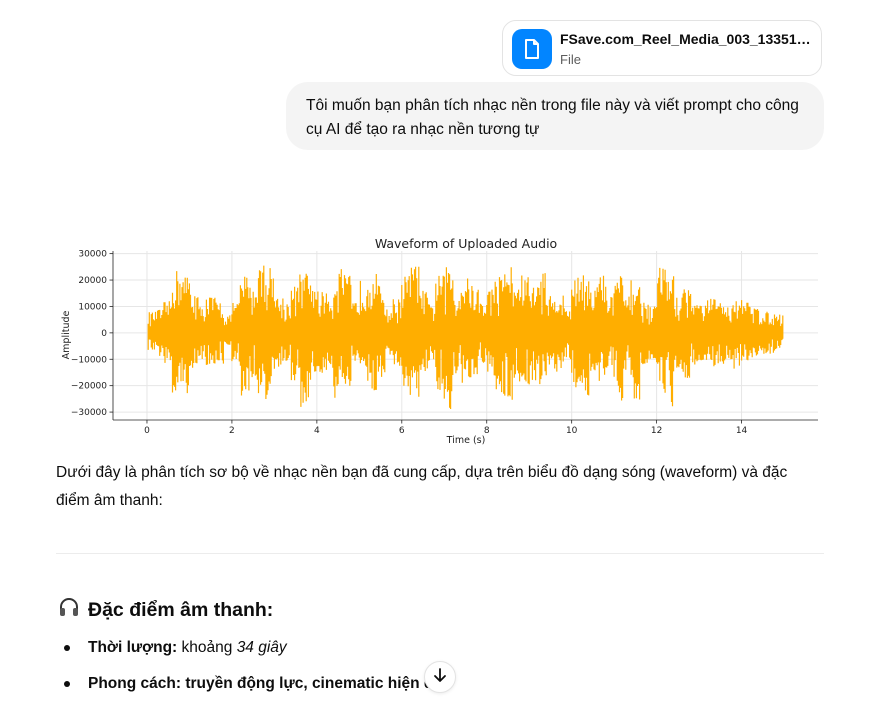 The height and width of the screenshot is (710, 878). I want to click on bullet-label: Thời lượng:, so click(133, 647).